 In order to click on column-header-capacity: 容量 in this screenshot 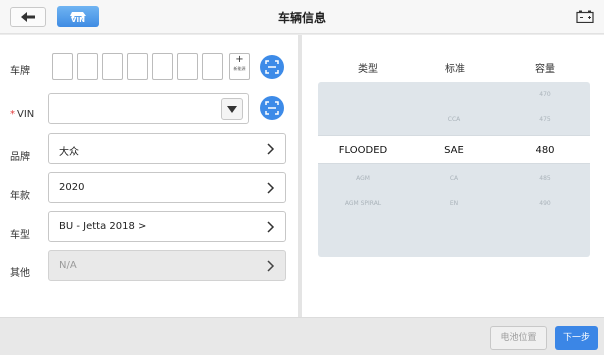, I will do `click(545, 69)`.